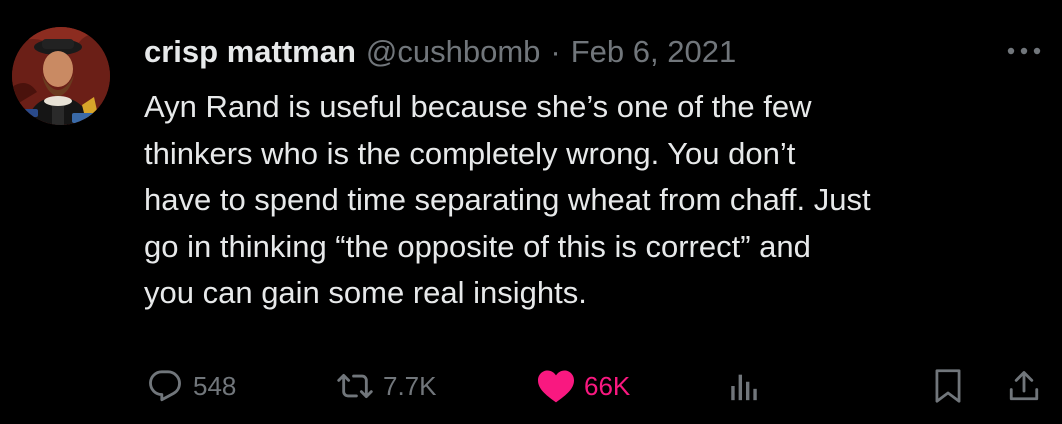 This screenshot has width=1062, height=424. I want to click on bar-chart-icon, so click(744, 386).